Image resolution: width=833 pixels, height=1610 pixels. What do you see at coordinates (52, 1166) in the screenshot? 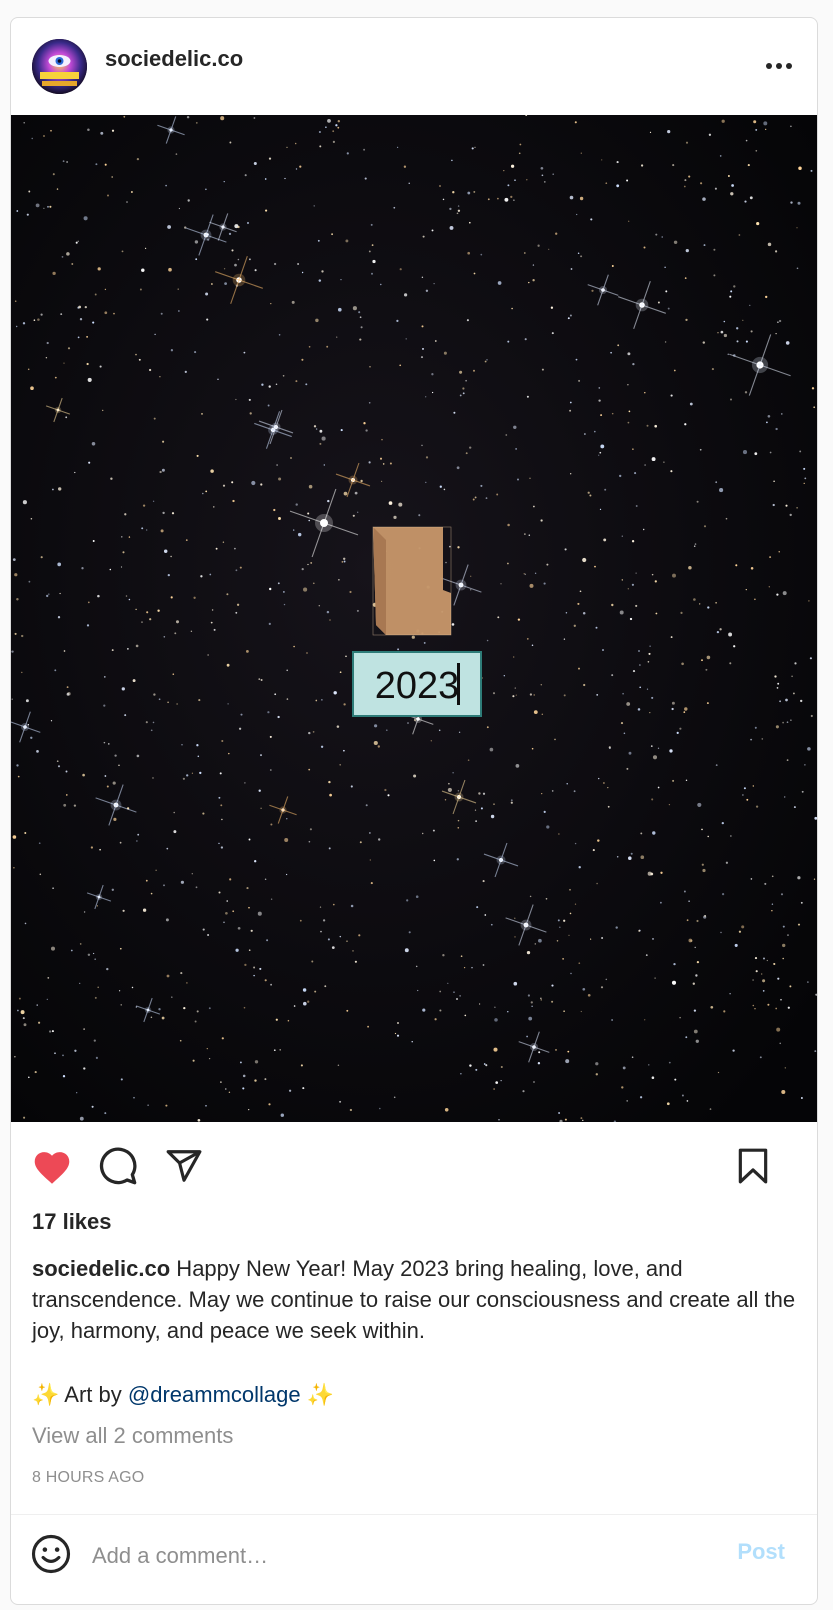
I see `heart-icon` at bounding box center [52, 1166].